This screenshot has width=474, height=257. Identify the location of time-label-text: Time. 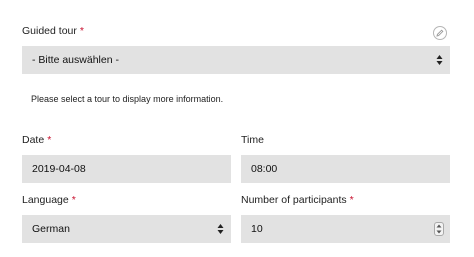
(252, 140).